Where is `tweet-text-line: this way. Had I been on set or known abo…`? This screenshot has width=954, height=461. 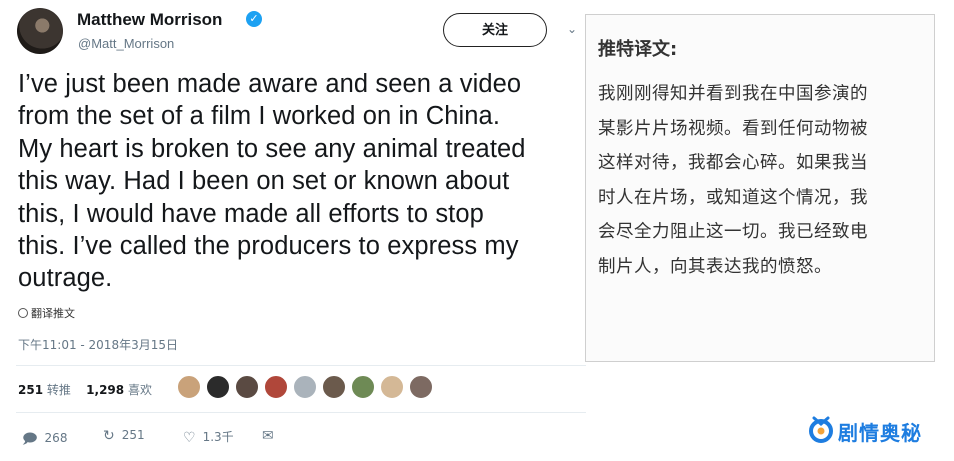 tweet-text-line: this way. Had I been on set or known abo… is located at coordinates (264, 181).